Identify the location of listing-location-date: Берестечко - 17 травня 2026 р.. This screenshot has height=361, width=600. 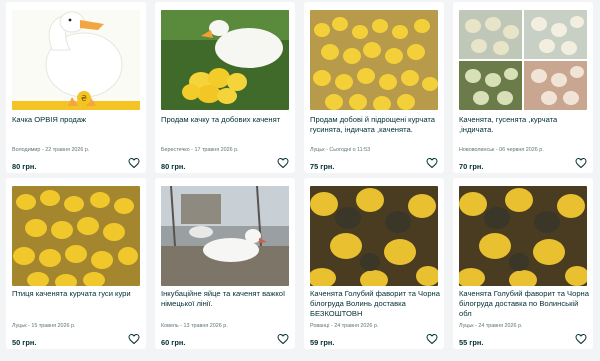
(200, 150).